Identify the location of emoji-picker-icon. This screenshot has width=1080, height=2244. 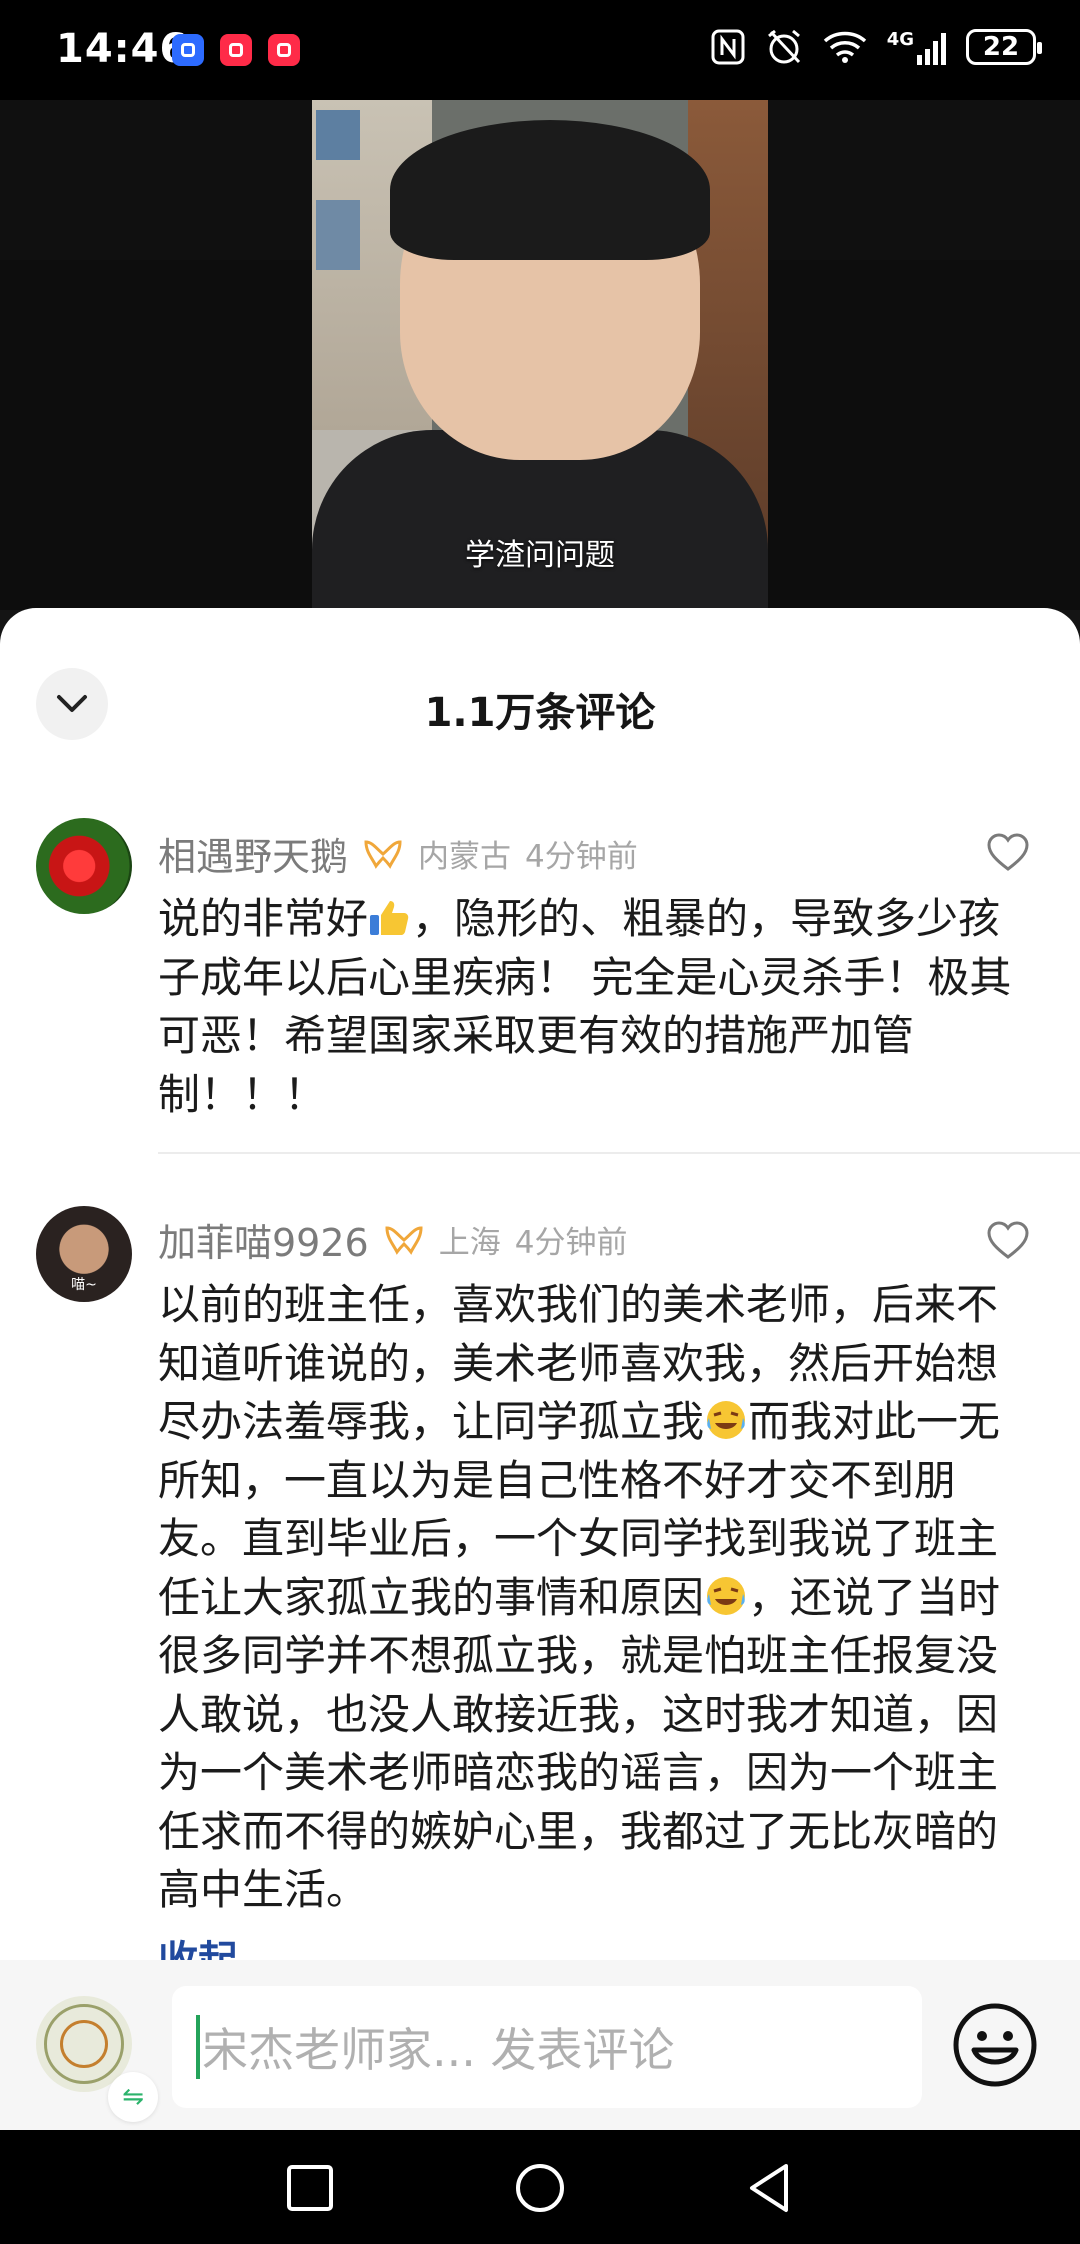
(995, 2045).